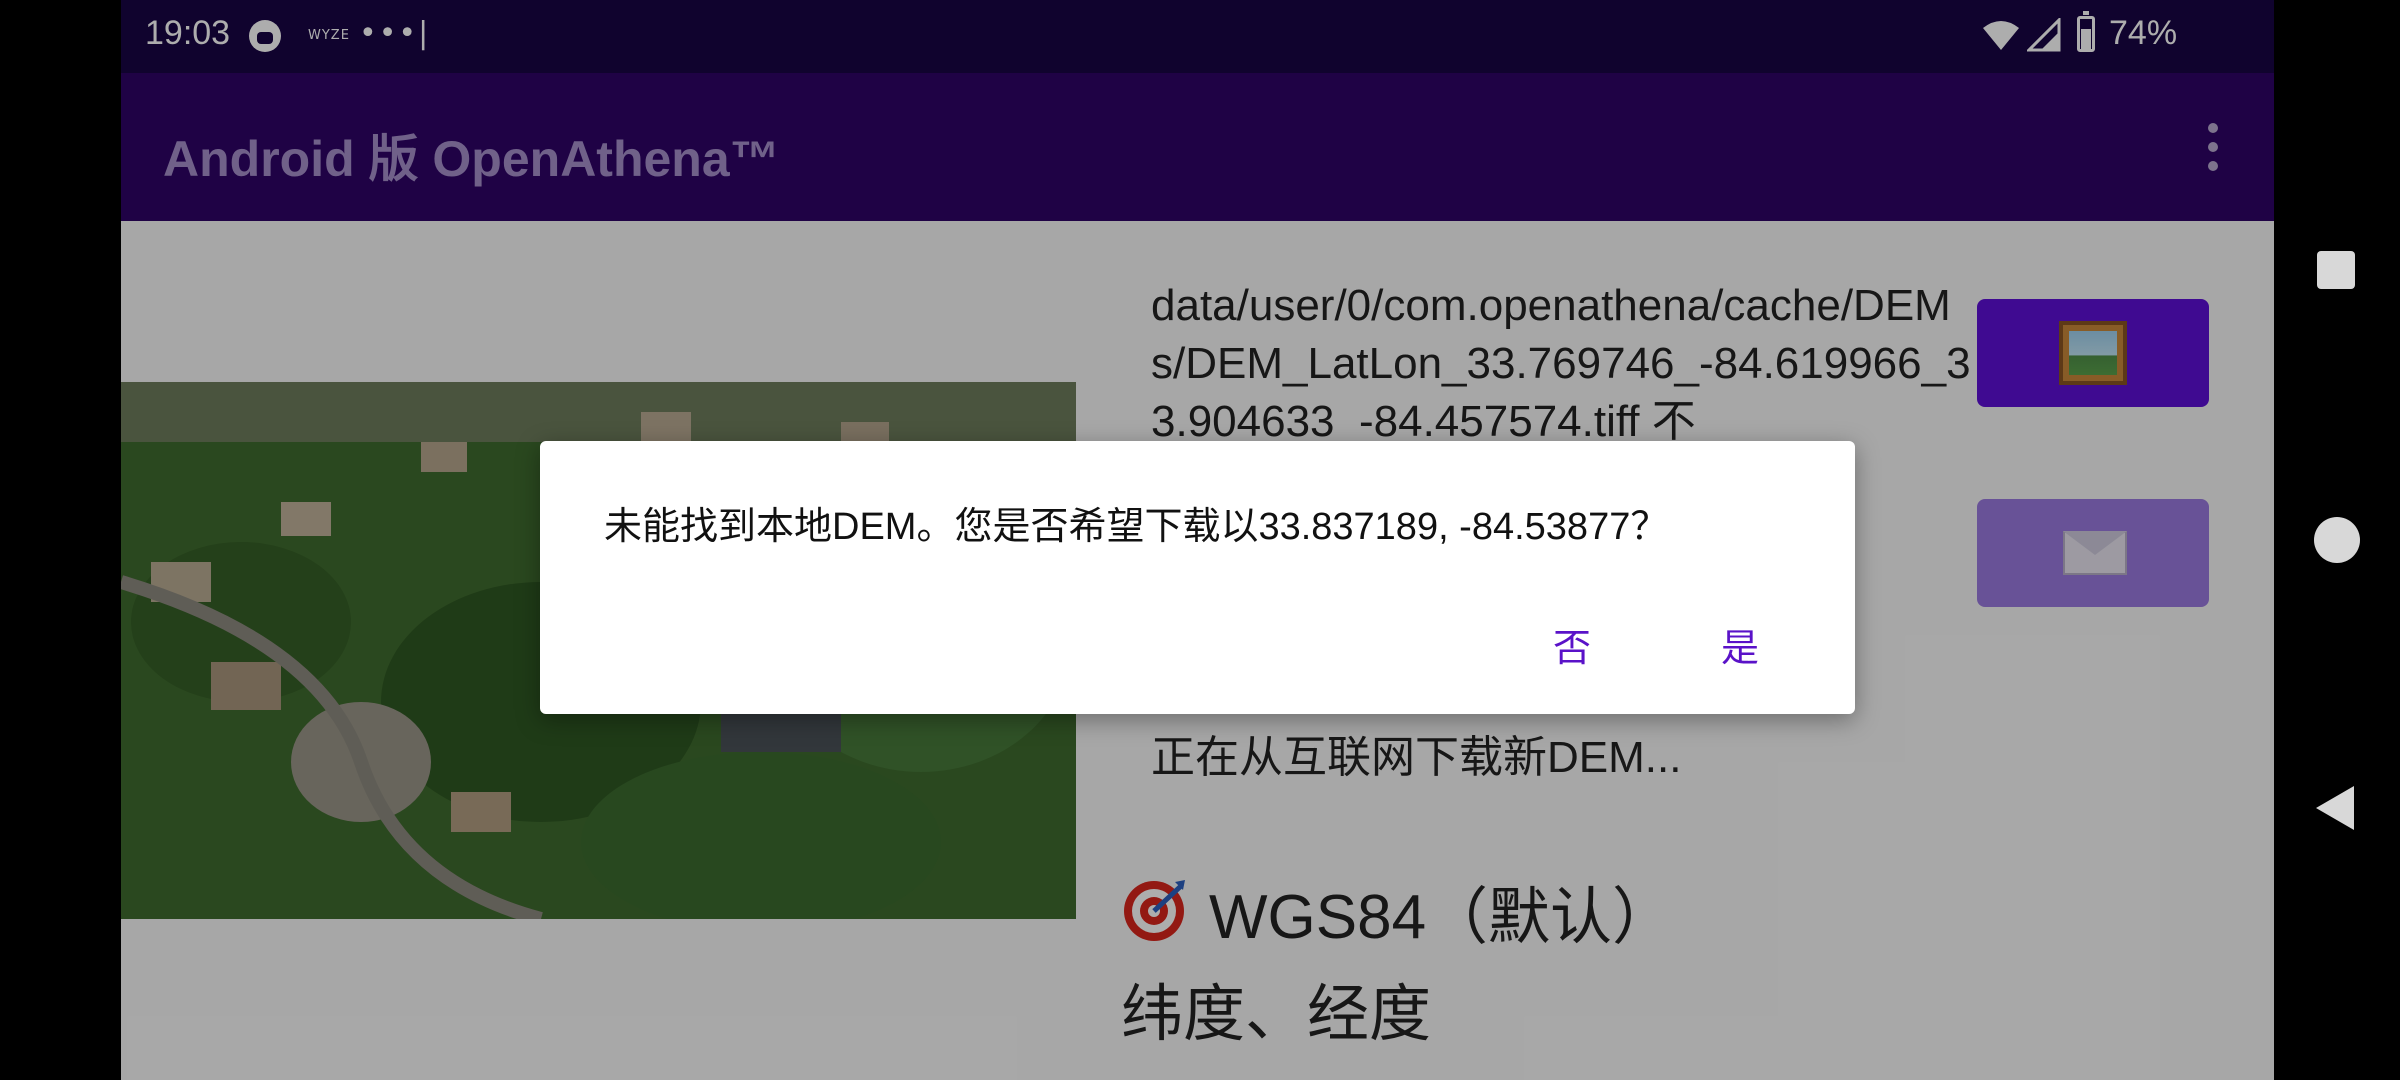 The height and width of the screenshot is (1080, 2400). I want to click on yes-button: 是, so click(1740, 644).